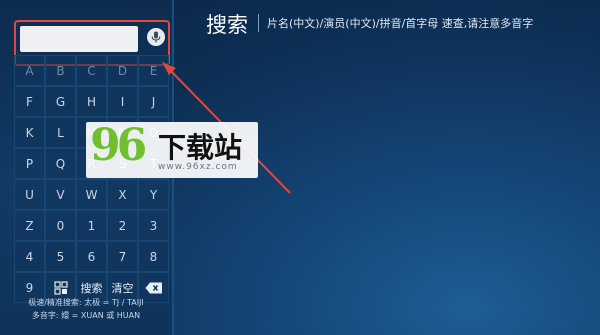 The width and height of the screenshot is (600, 335). Describe the element at coordinates (198, 167) in the screenshot. I see `logo-url: www.96xz.com` at that location.